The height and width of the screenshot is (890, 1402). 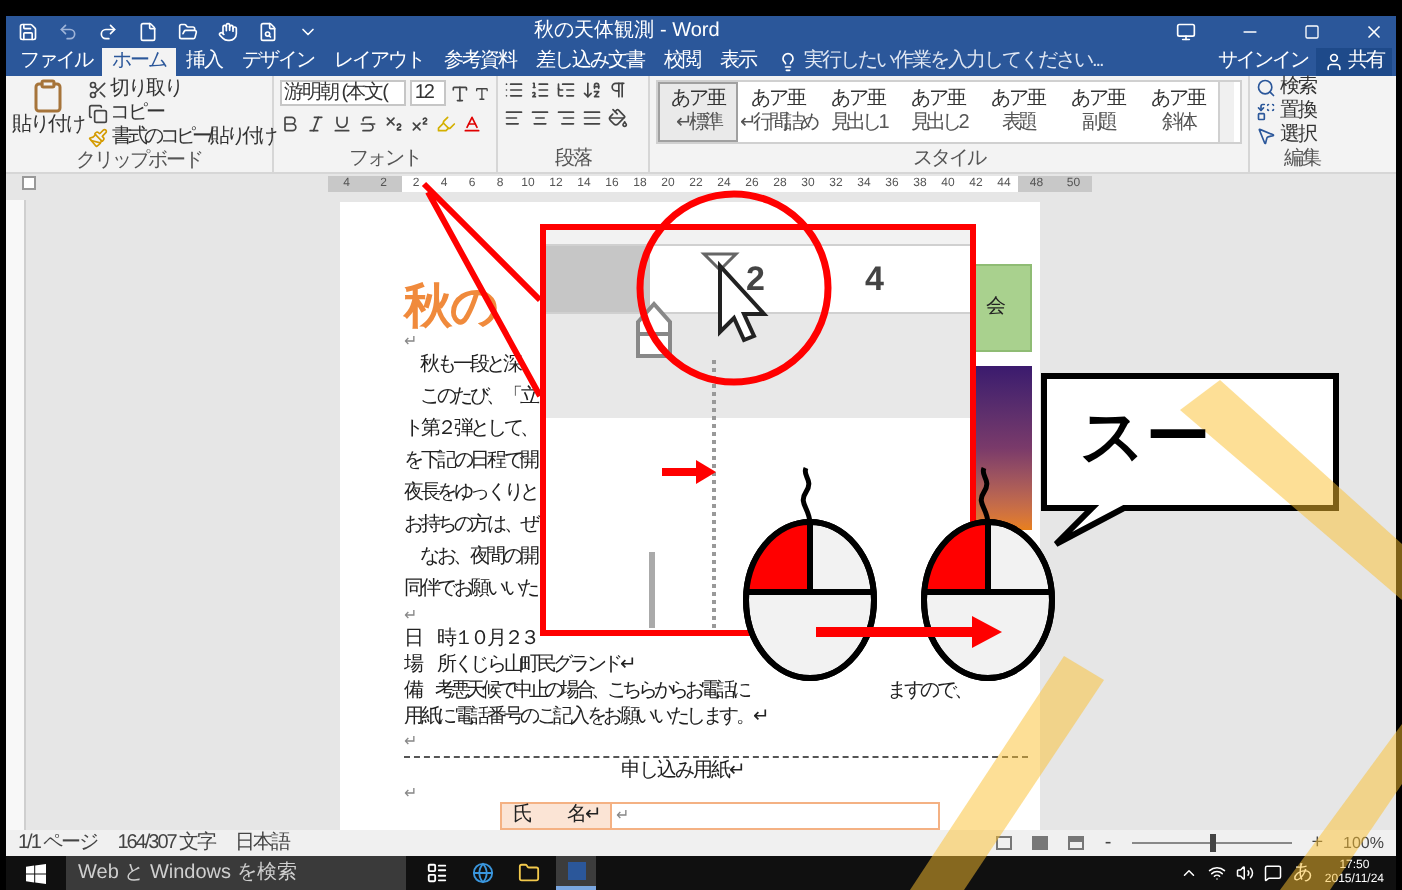 I want to click on windows-logo-icon, so click(x=36, y=873).